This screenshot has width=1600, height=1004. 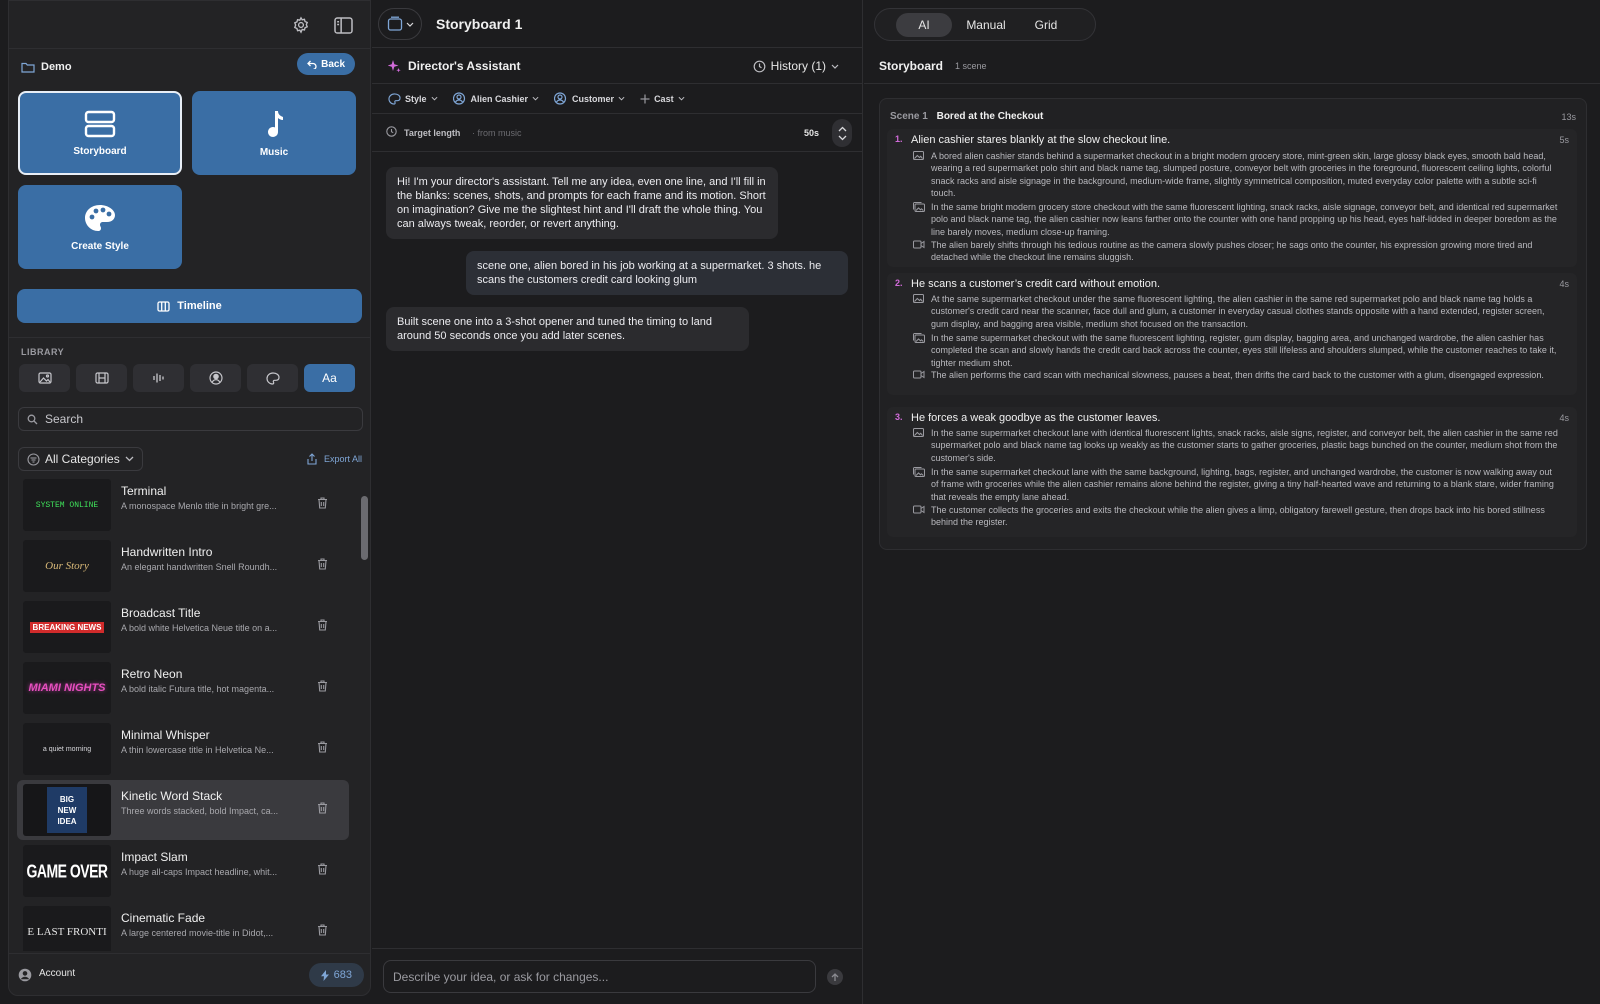 What do you see at coordinates (329, 378) in the screenshot?
I see `library-tab-titles: Aa` at bounding box center [329, 378].